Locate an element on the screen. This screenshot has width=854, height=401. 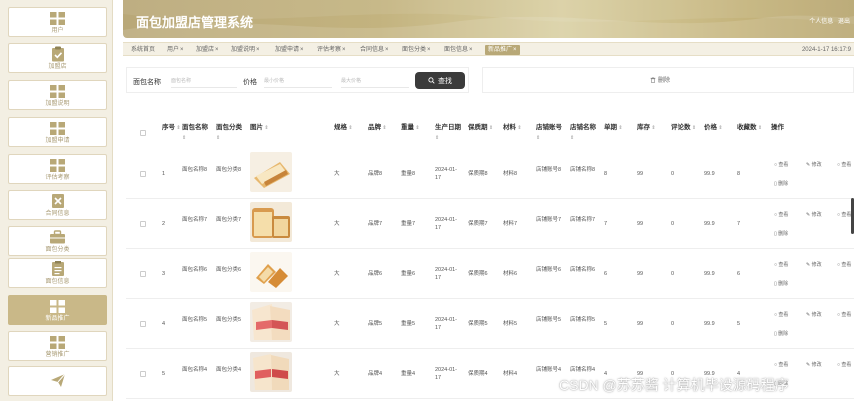
column-header-label: 店铺账号 is located at coordinates (549, 127).